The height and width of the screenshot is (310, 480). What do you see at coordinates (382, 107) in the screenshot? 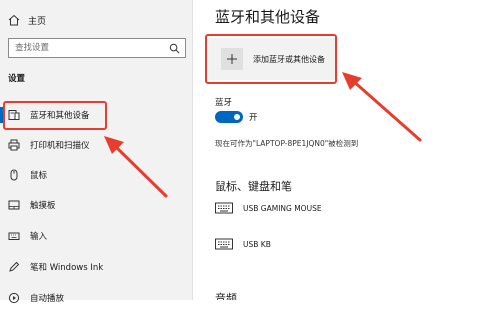
I see `arrow-add-device` at bounding box center [382, 107].